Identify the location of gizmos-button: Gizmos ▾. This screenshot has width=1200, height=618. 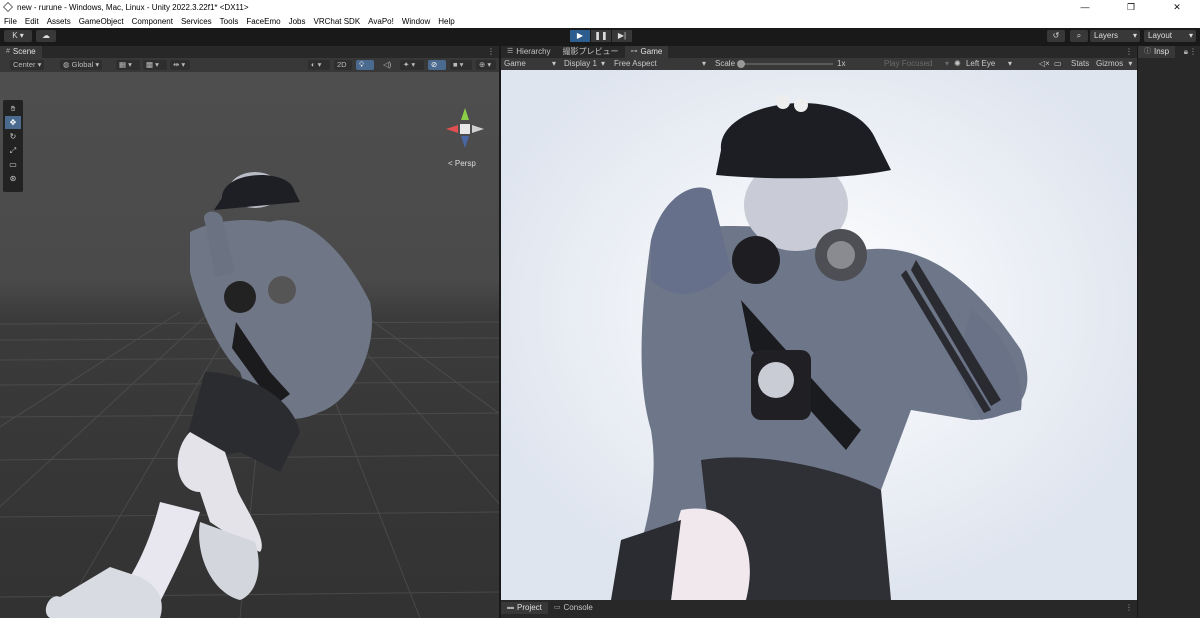
(1114, 64).